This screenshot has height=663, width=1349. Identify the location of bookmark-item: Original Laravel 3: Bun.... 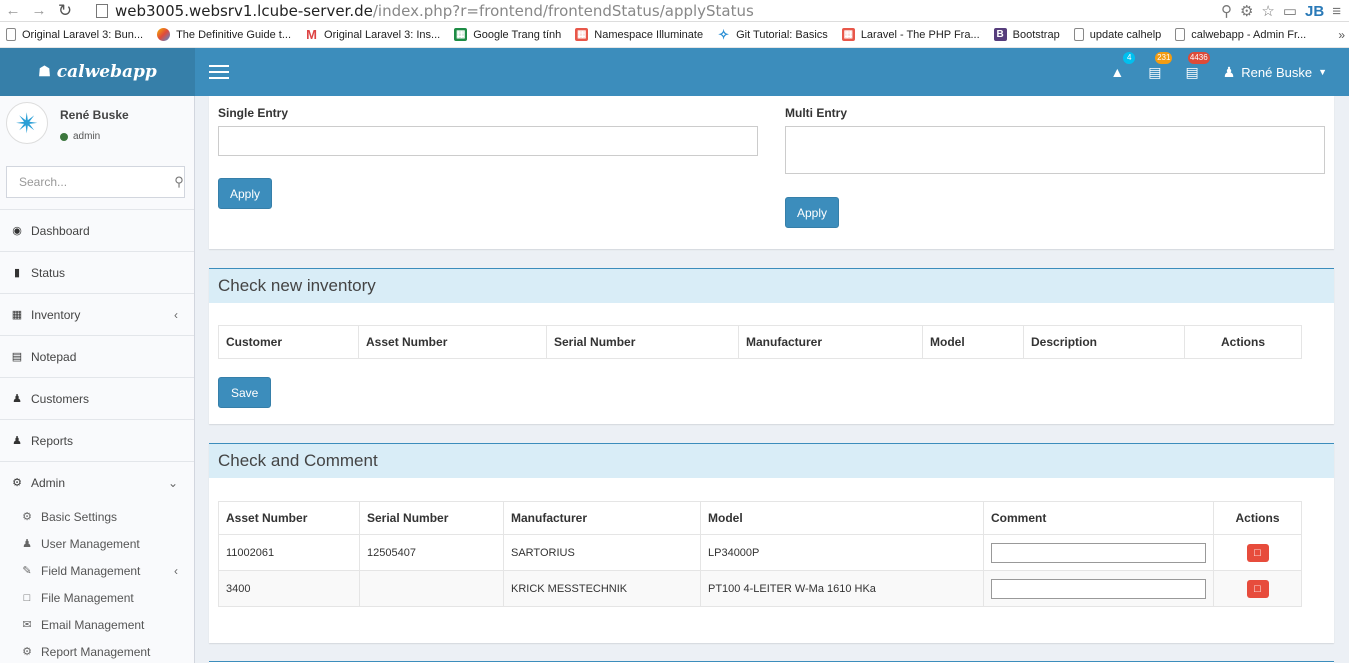
(75, 34).